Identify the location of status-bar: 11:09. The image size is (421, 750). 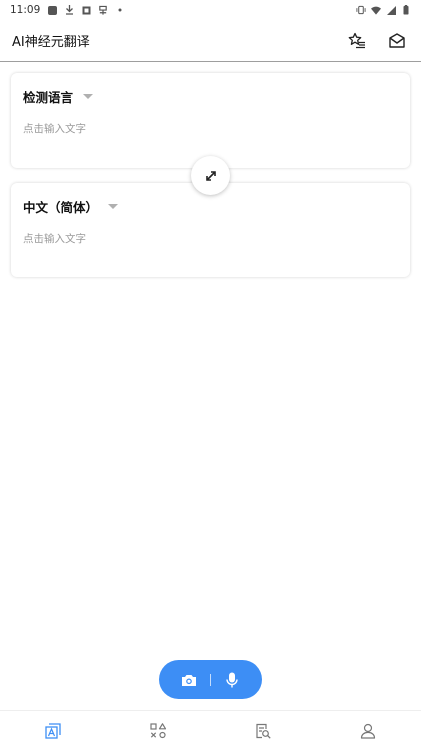
(210, 10).